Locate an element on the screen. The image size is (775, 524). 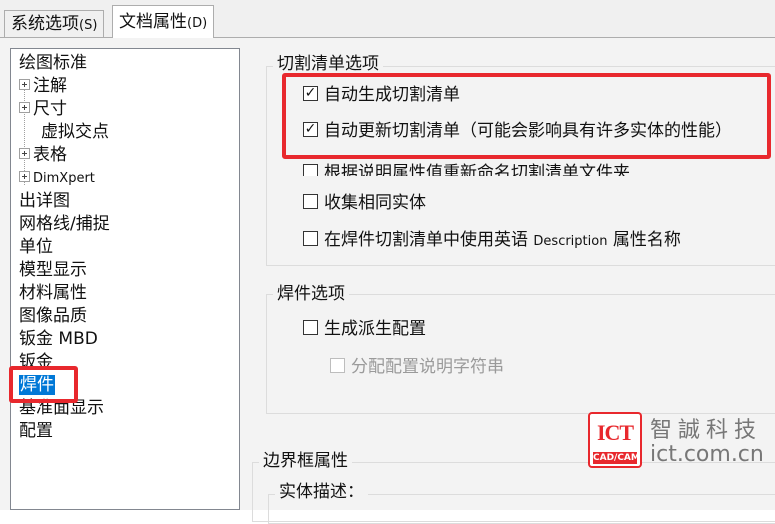
tree-item-label: 模型显示 is located at coordinates (53, 270).